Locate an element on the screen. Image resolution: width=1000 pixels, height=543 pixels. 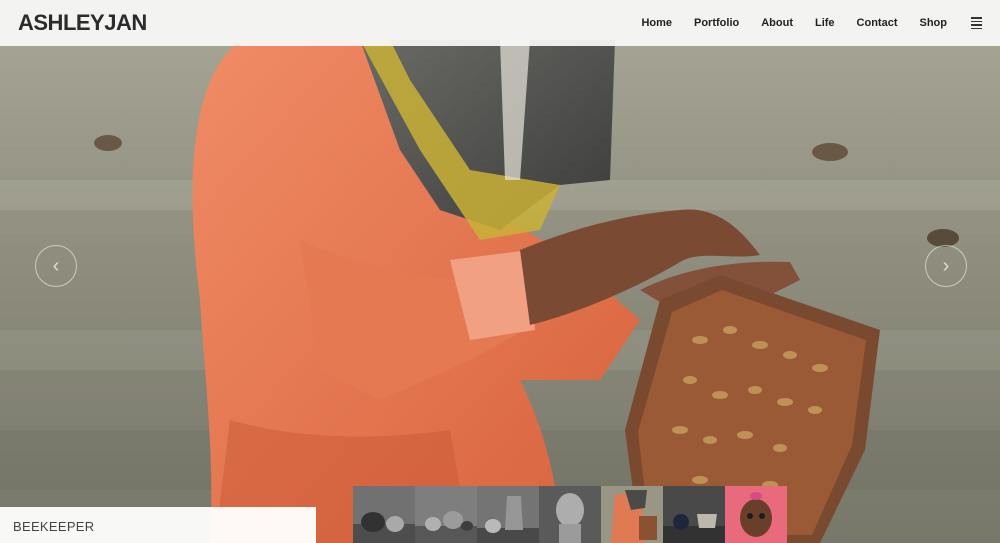
thumbnail-still-life-pumpkin is located at coordinates (384, 514).